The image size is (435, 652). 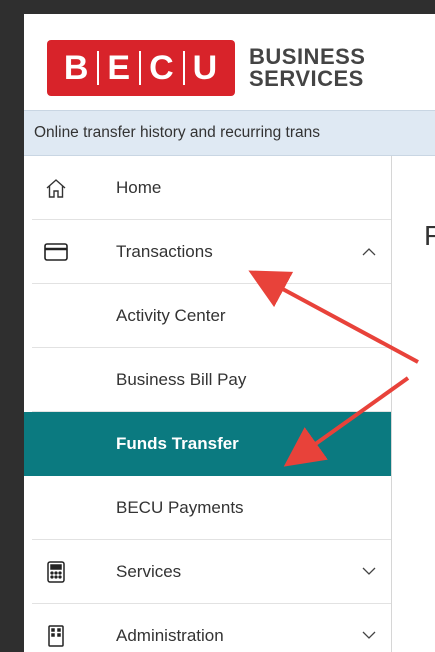 I want to click on sidebar-item-label: Activity Center, so click(x=171, y=315).